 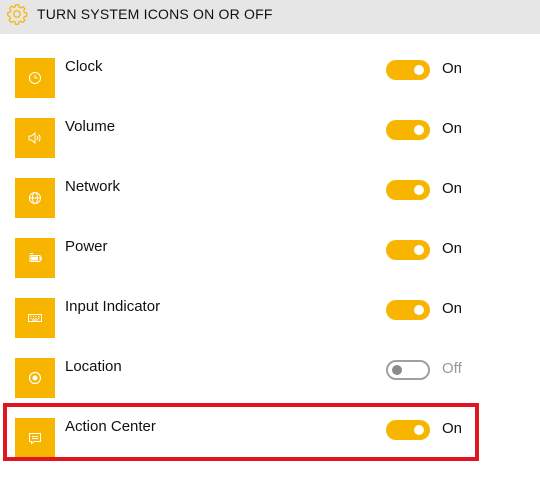 What do you see at coordinates (35, 438) in the screenshot?
I see `action-center-icon` at bounding box center [35, 438].